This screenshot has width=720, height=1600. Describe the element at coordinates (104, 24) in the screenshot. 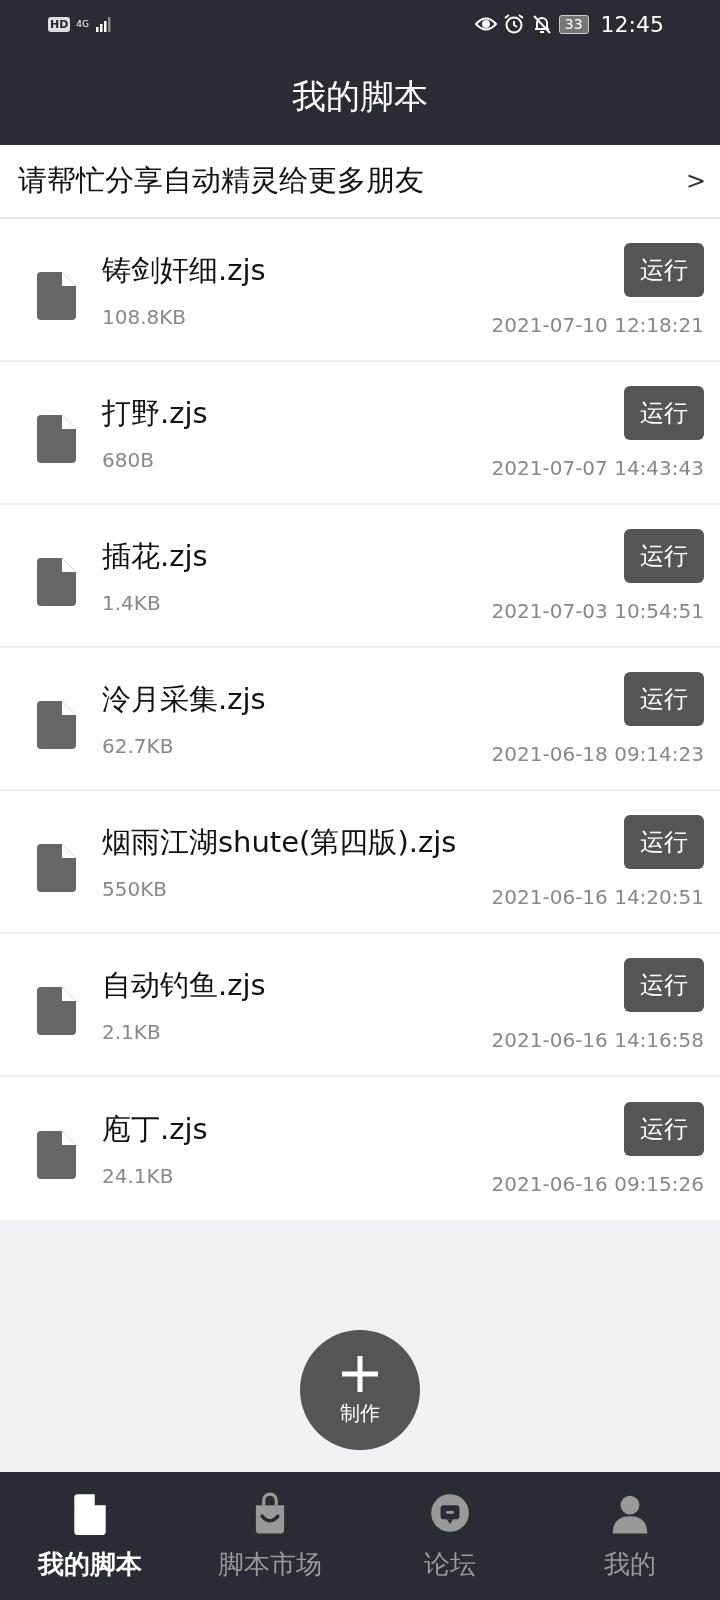

I see `signal-icon` at that location.